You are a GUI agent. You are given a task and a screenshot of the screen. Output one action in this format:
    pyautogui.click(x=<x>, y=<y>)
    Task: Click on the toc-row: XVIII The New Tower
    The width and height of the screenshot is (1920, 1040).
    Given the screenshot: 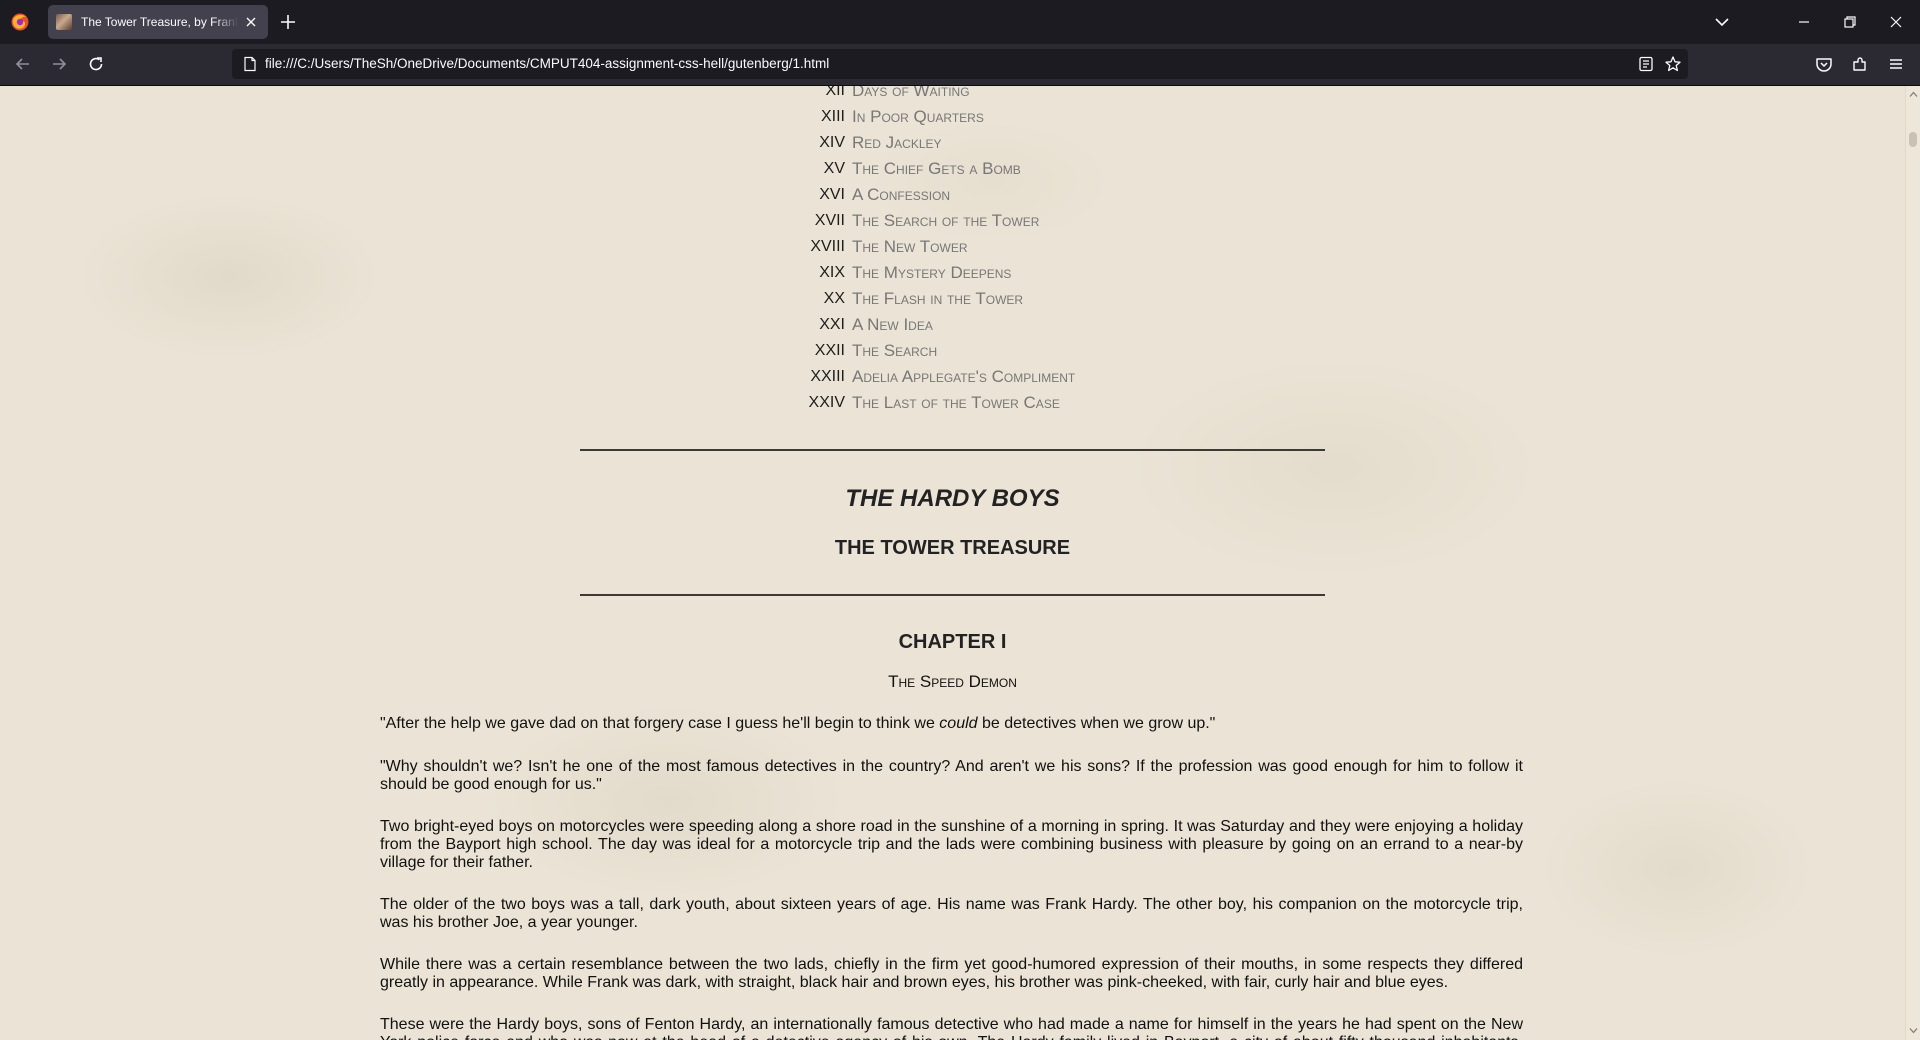 What is the action you would take?
    pyautogui.click(x=952, y=247)
    